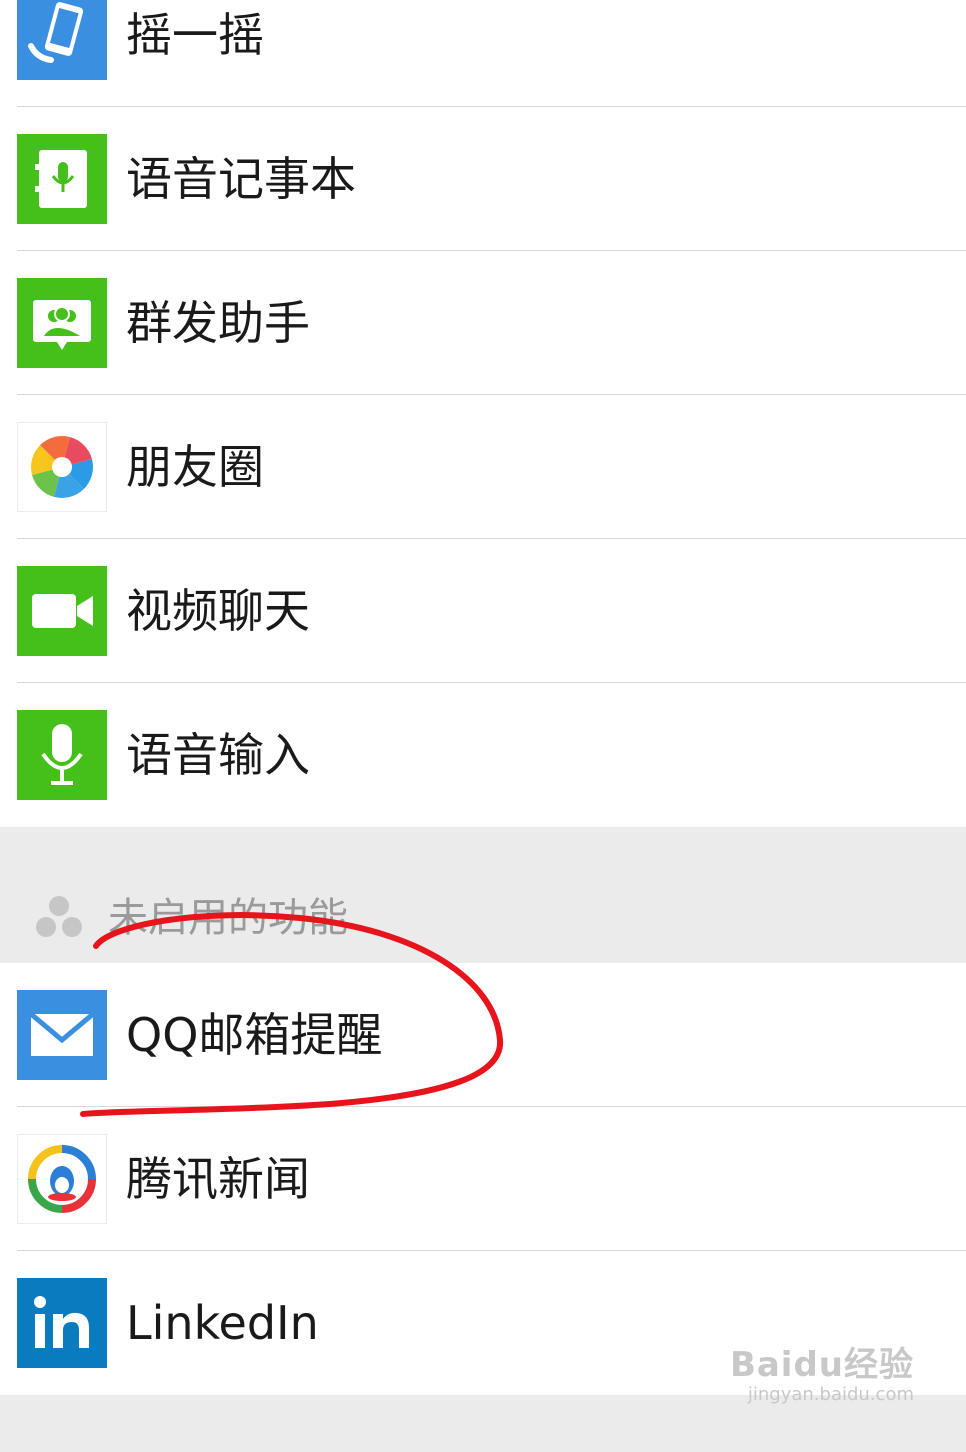 The image size is (966, 1452). Describe the element at coordinates (195, 467) in the screenshot. I see `feature-label: 朋友圈` at that location.